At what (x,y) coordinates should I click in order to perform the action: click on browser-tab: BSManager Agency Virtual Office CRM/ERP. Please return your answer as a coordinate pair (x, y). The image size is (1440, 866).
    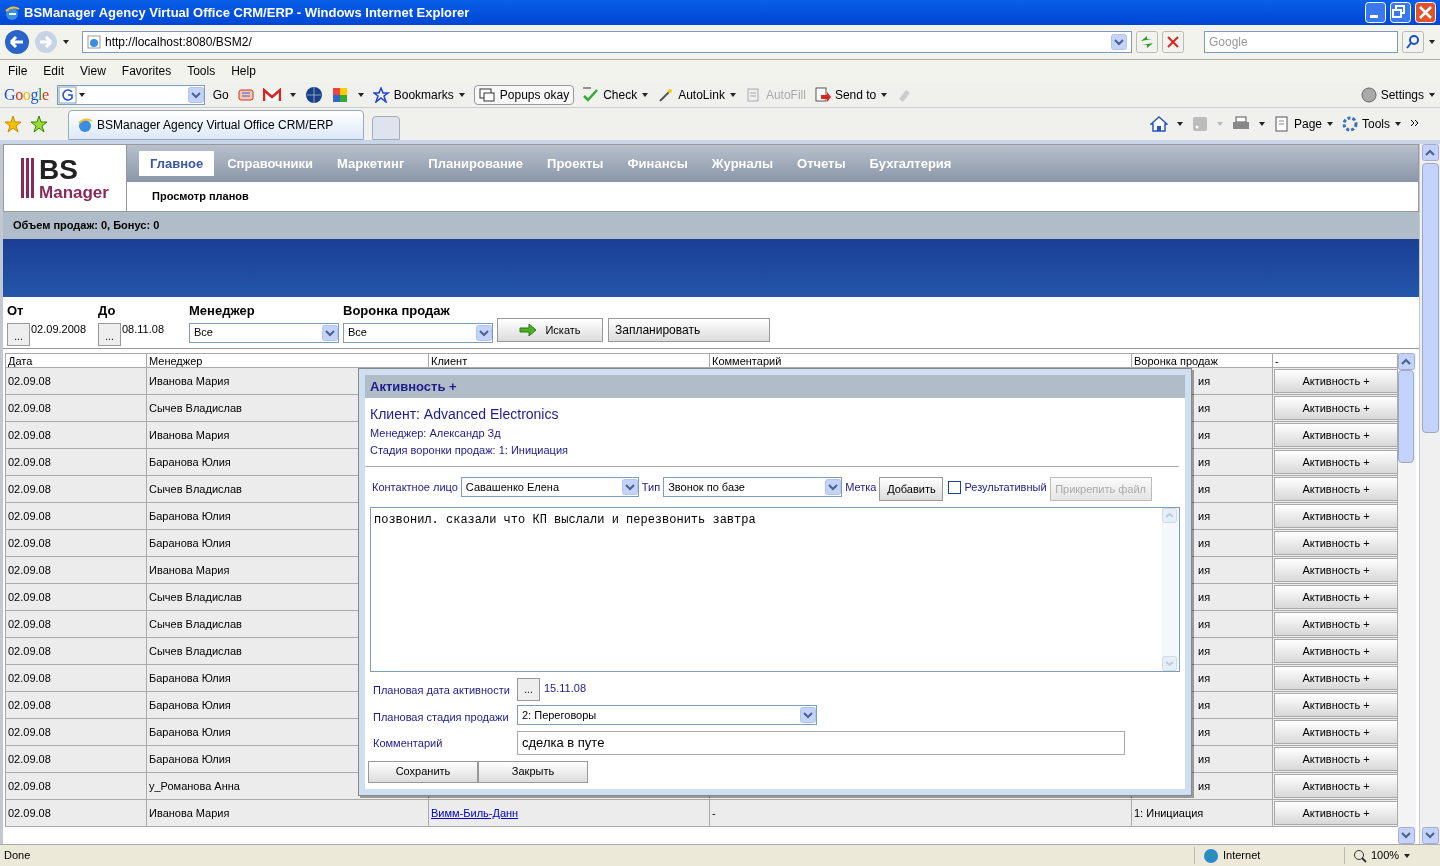
    Looking at the image, I should click on (216, 125).